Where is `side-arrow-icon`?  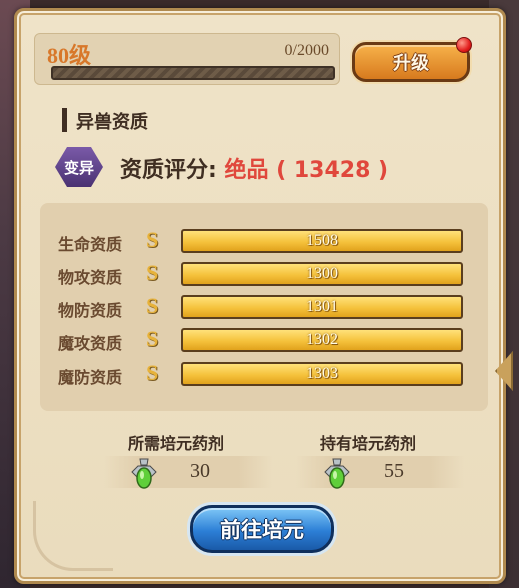
side-arrow-icon is located at coordinates (504, 371).